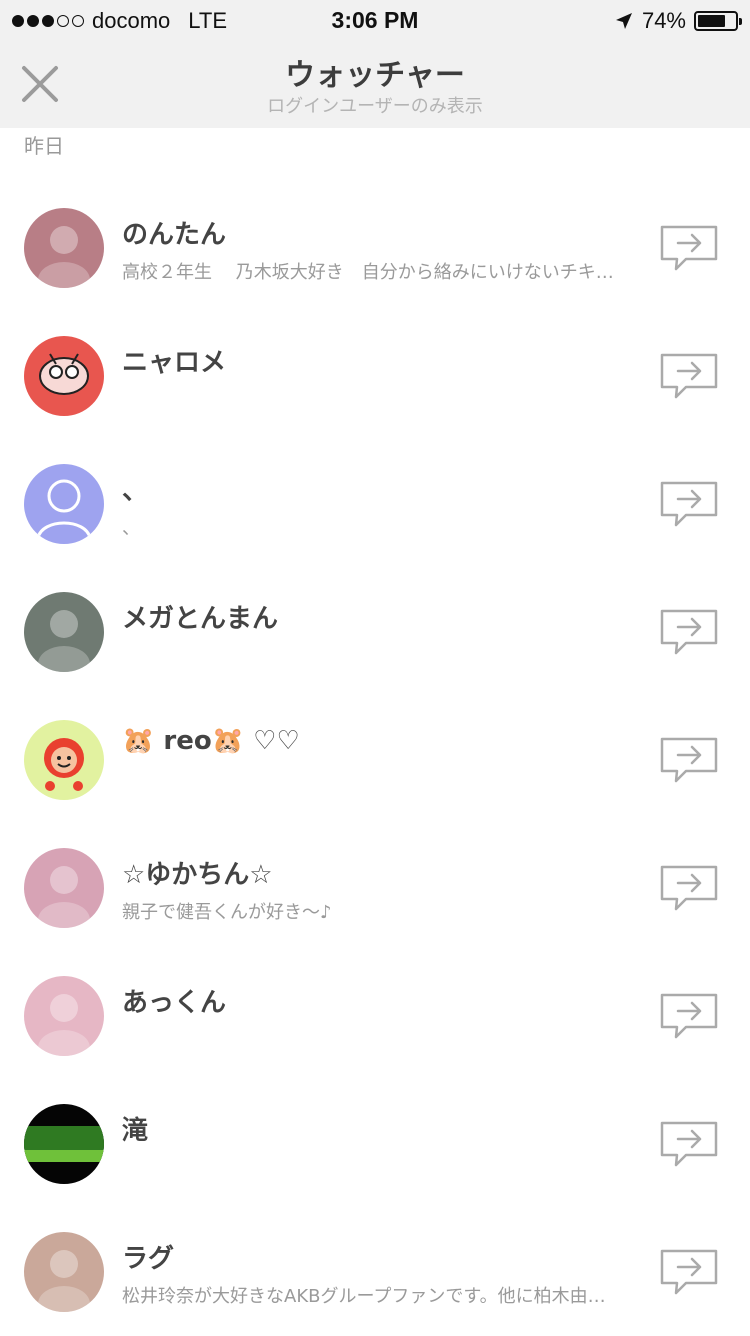 This screenshot has width=750, height=1336. I want to click on user-bio: 親子で健吾くんが好き〜♪, so click(227, 912).